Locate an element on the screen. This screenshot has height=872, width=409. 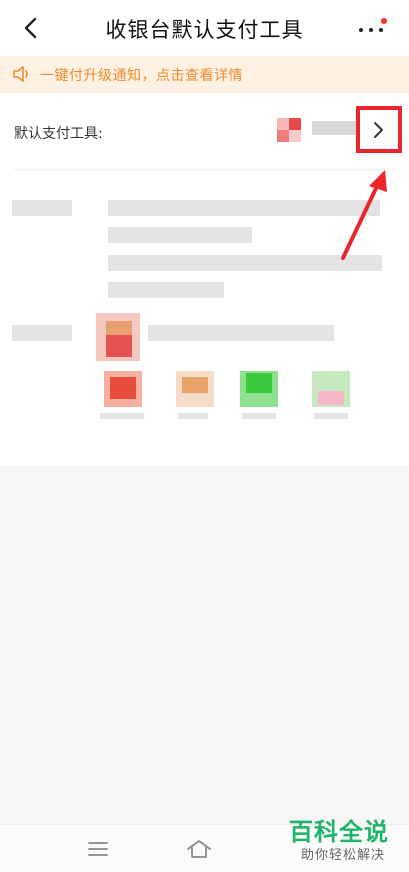
payment-tool-name-blurred is located at coordinates (334, 128).